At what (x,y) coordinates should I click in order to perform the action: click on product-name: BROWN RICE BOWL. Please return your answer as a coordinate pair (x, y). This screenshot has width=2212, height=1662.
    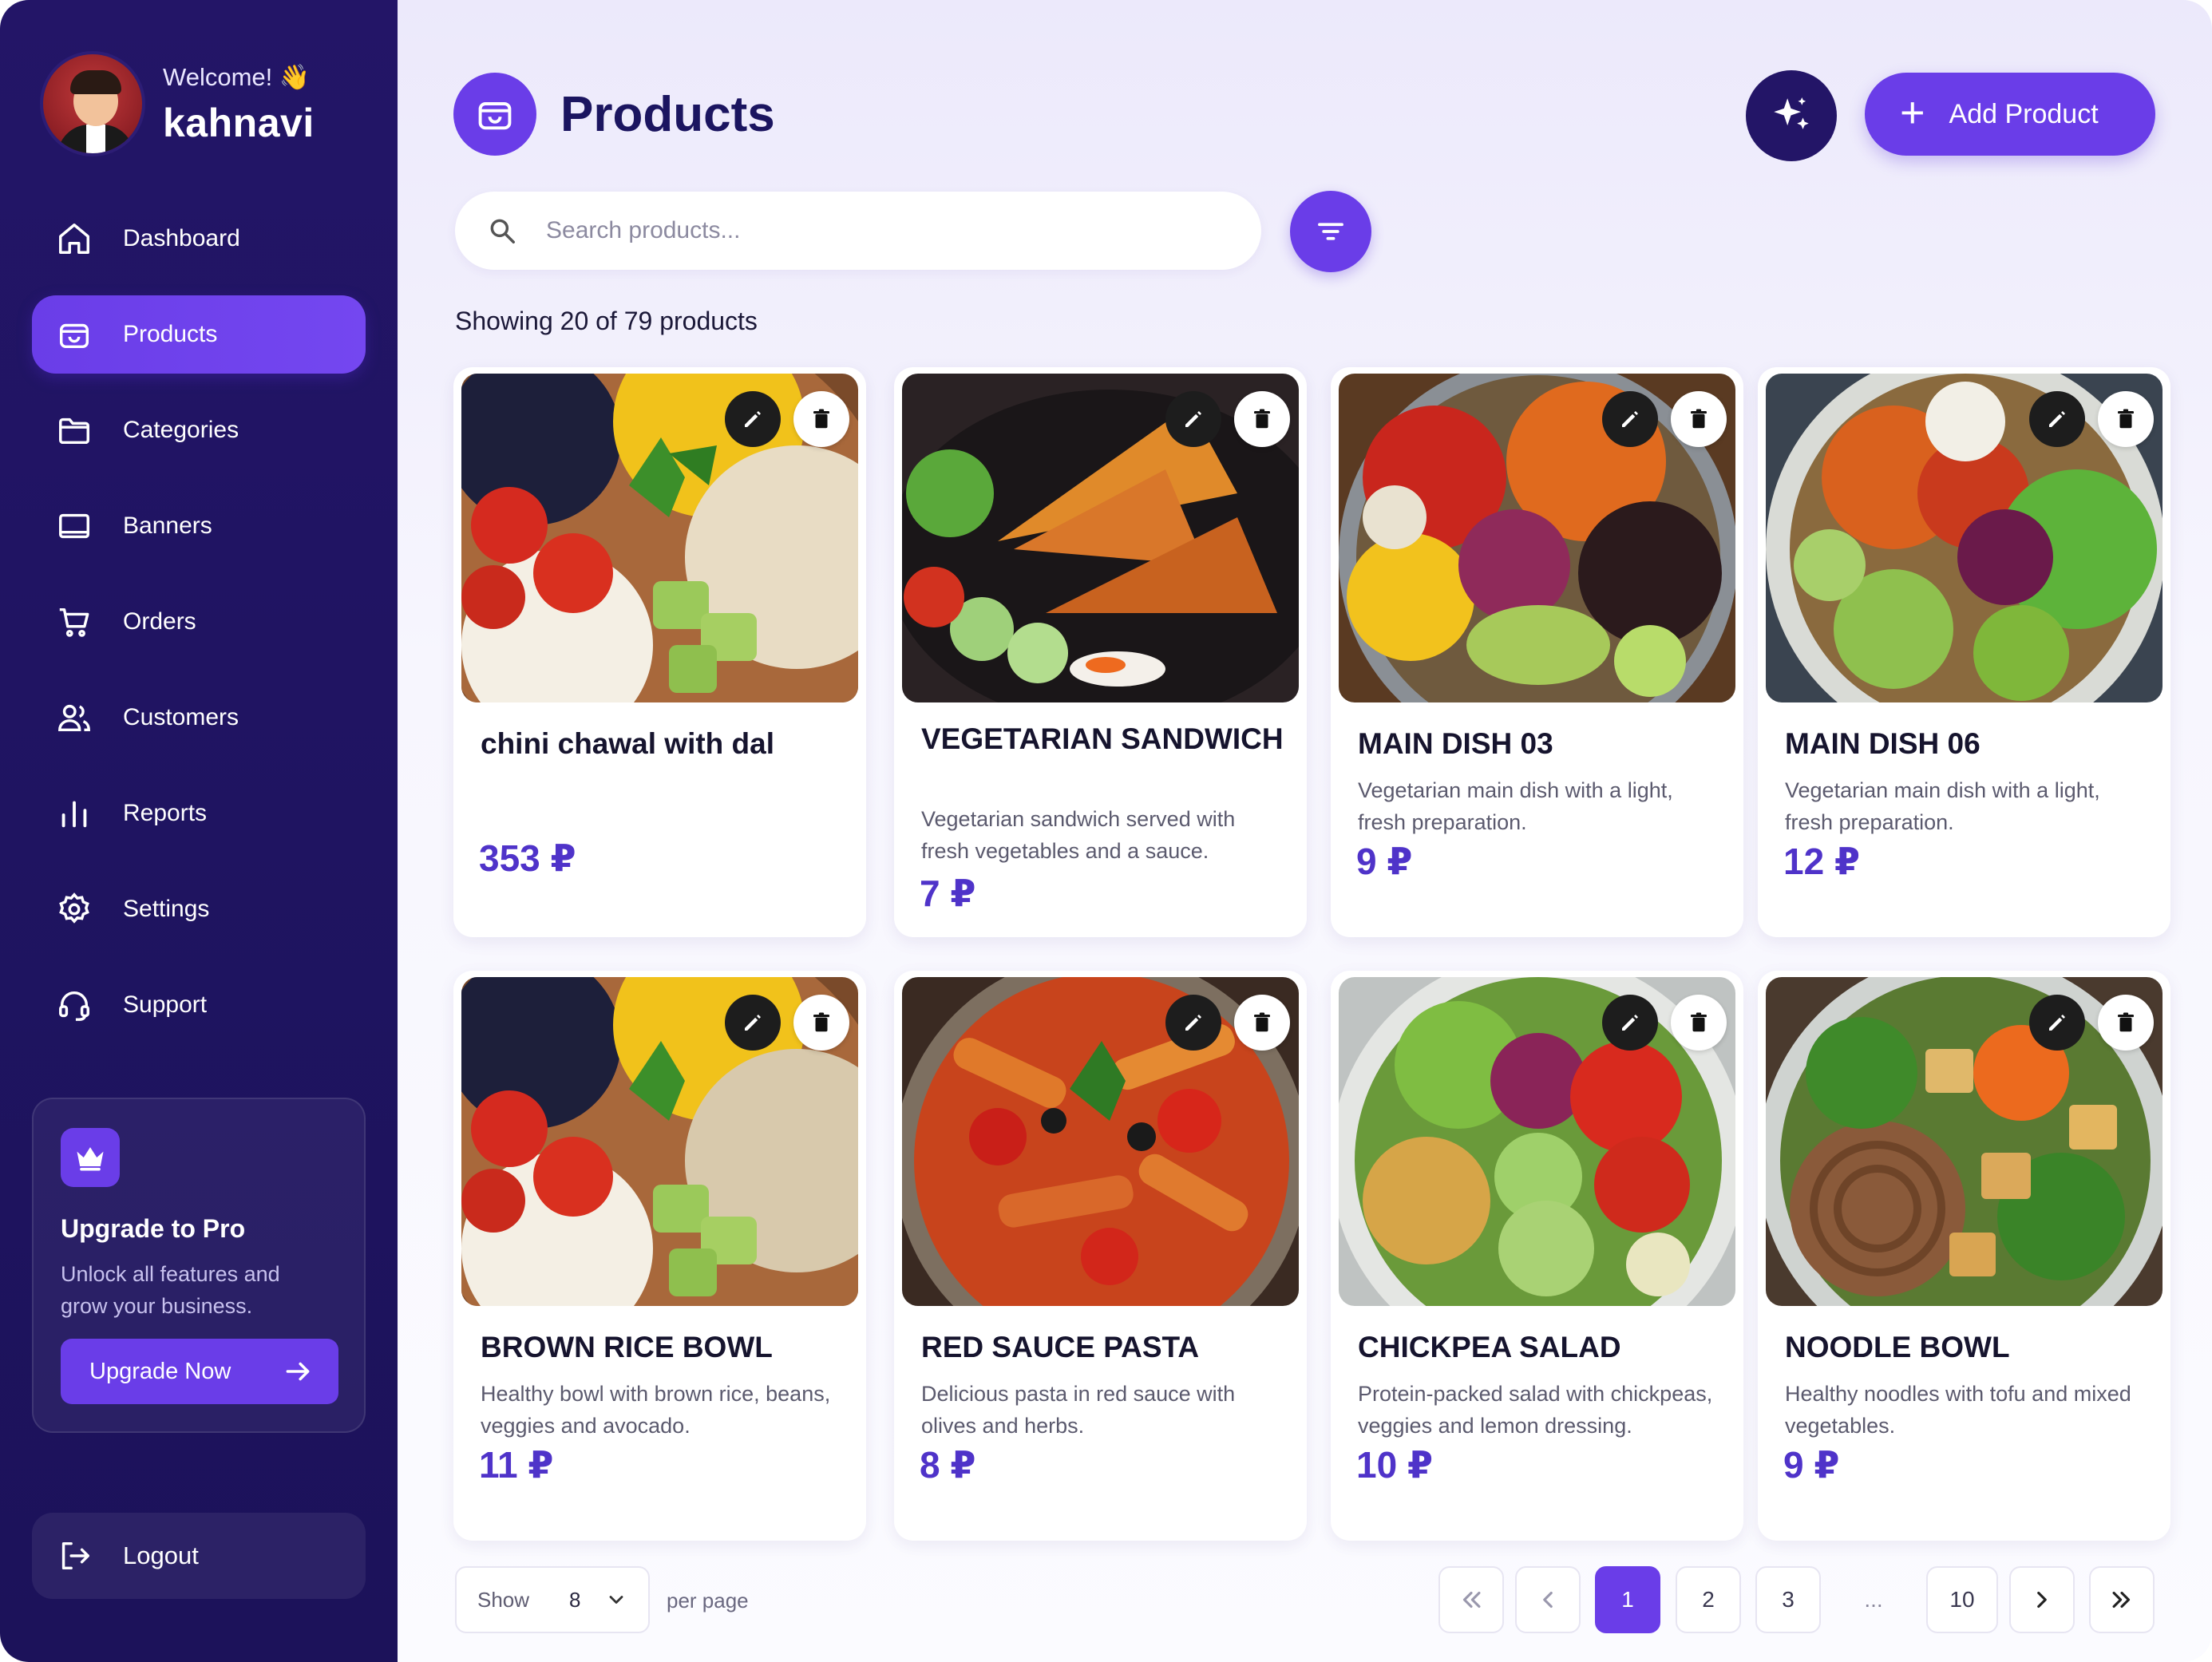
    Looking at the image, I should click on (627, 1347).